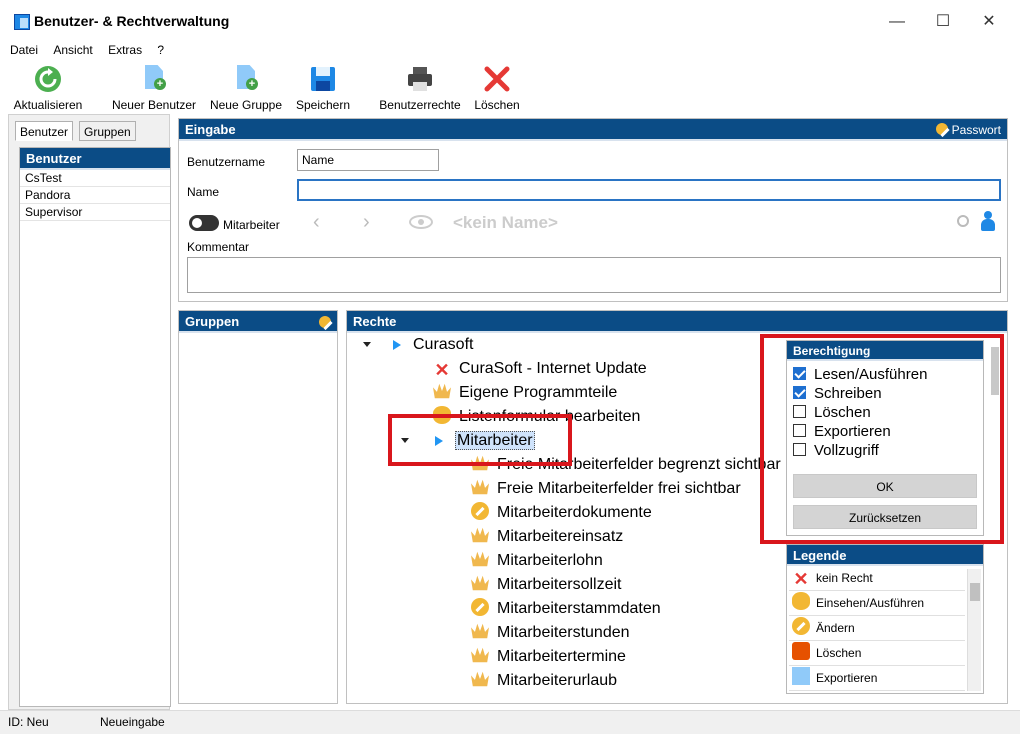 This screenshot has width=1020, height=734. Describe the element at coordinates (510, 722) in the screenshot. I see `status-bar: ID: Neu Neueingabe` at that location.